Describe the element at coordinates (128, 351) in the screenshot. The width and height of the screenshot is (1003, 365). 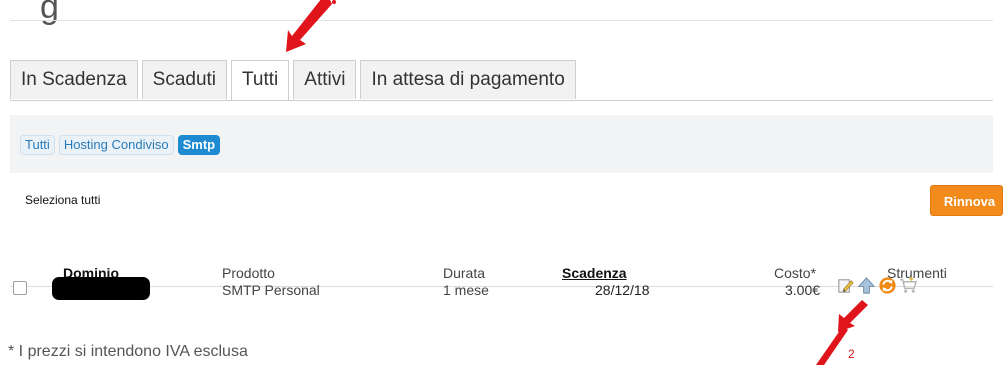
I see `price-footnote: * I prezzi si intendono IVA esclusa` at that location.